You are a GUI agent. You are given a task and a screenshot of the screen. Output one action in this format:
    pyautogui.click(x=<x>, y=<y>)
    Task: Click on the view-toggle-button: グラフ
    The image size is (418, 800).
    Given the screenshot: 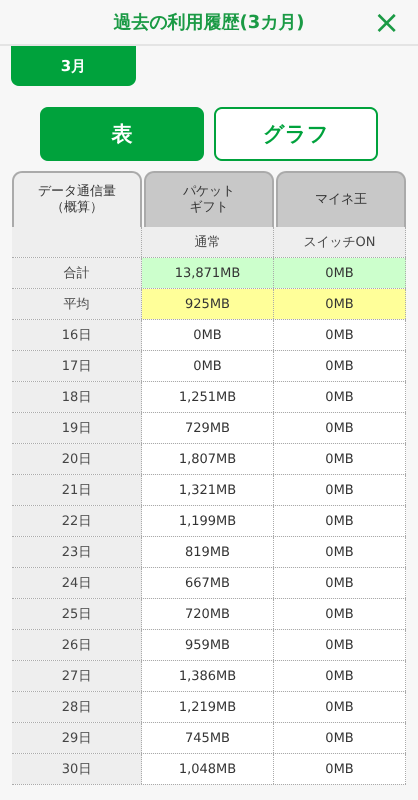 What is the action you would take?
    pyautogui.click(x=296, y=134)
    